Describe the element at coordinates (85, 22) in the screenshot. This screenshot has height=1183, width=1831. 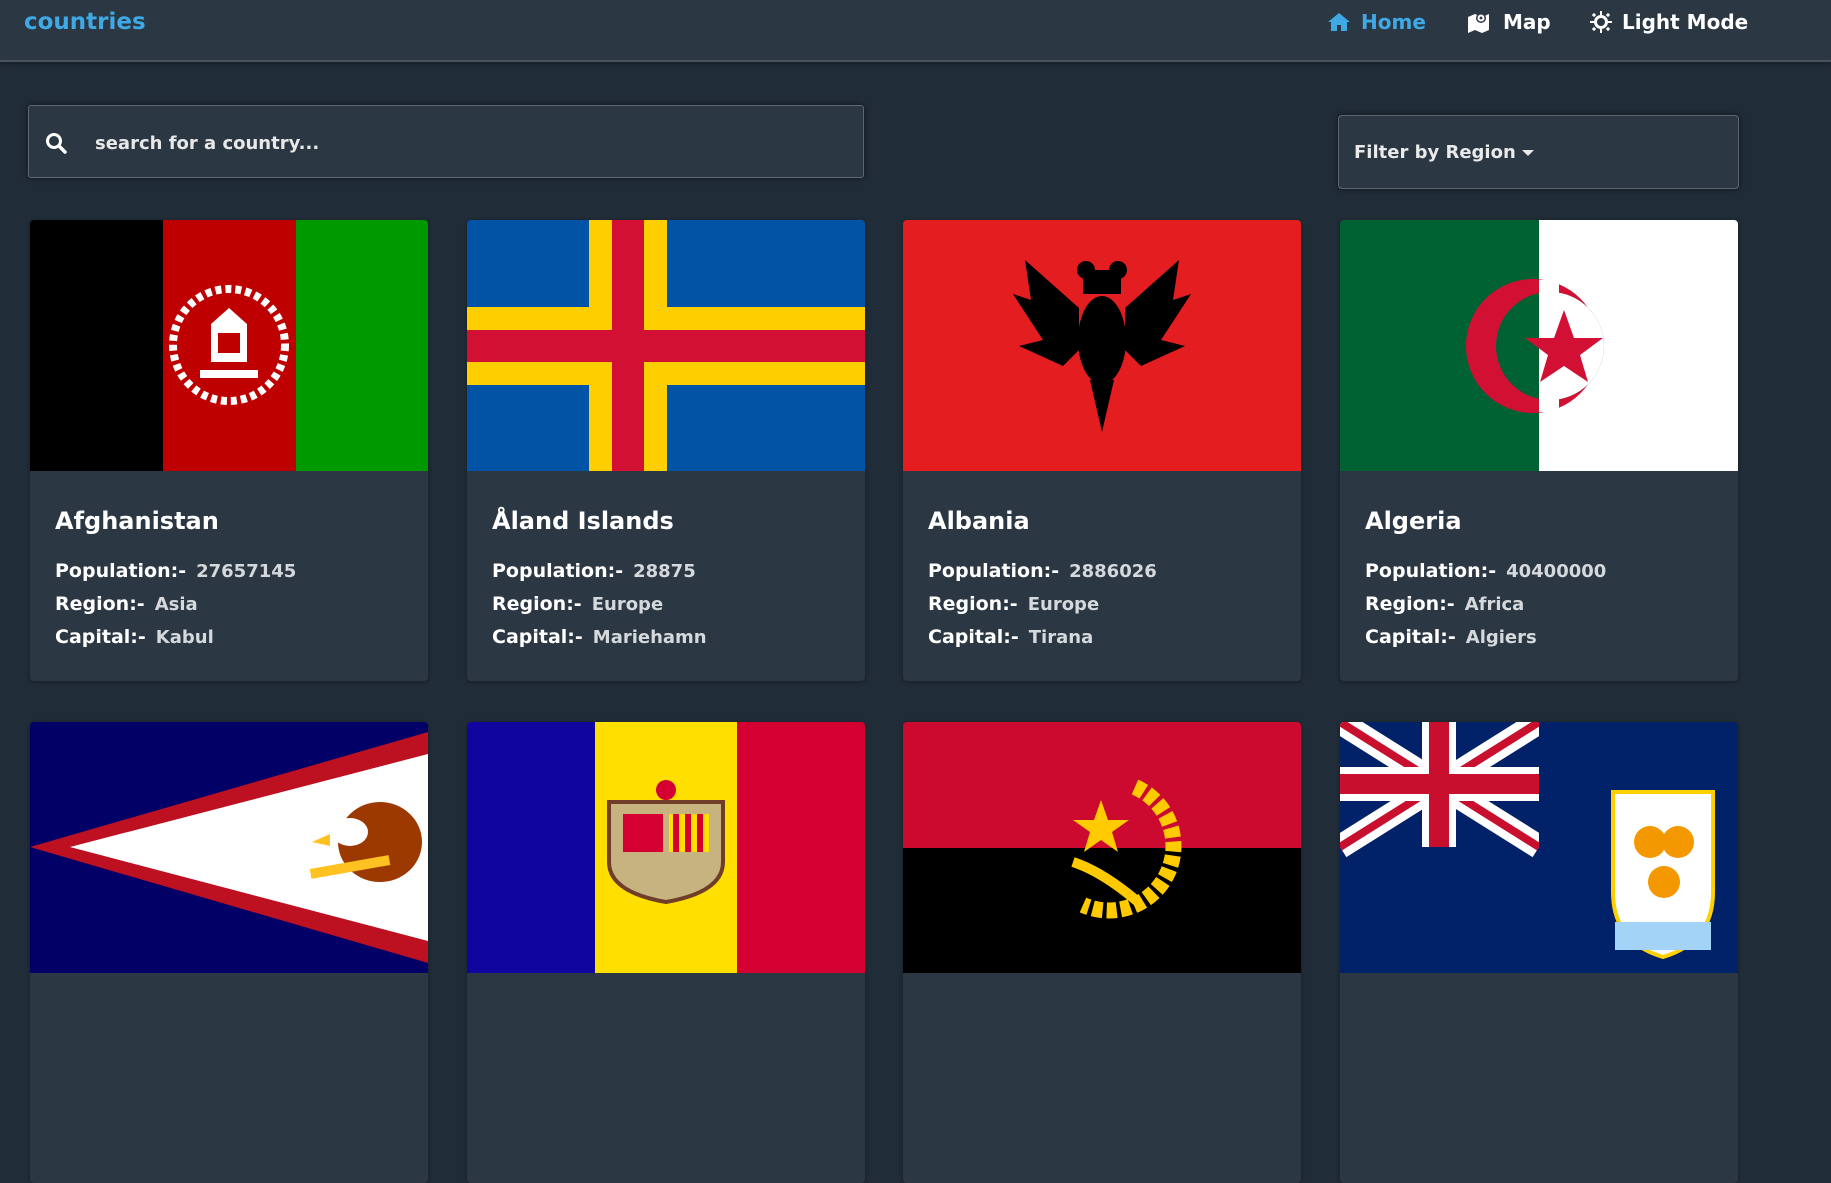
I see `brand-logo-text: countries` at that location.